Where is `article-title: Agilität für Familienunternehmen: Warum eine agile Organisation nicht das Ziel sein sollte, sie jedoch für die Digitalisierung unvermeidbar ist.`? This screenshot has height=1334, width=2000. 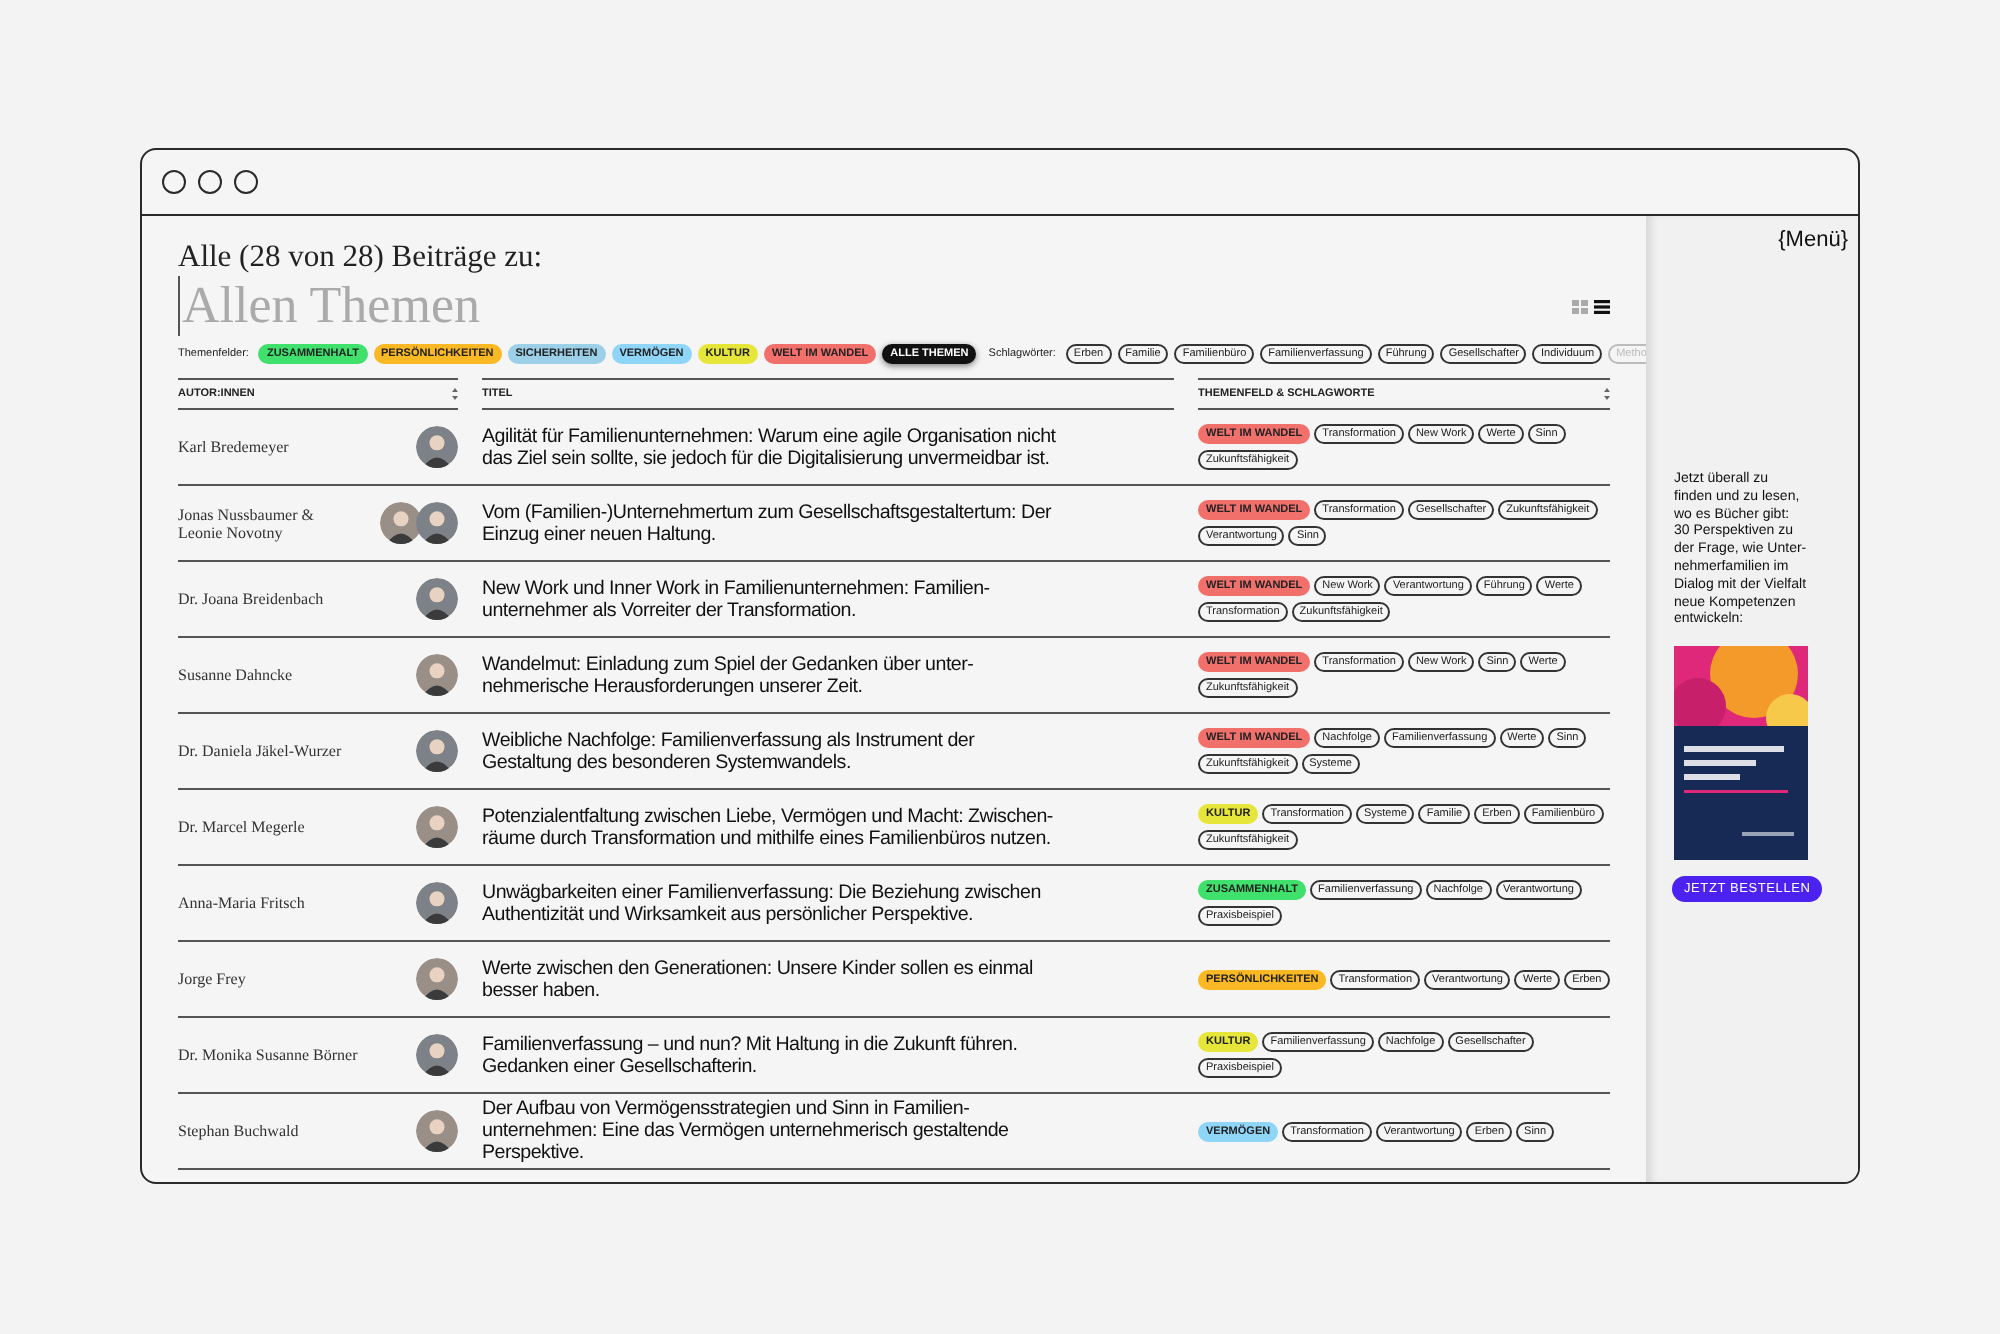 article-title: Agilität für Familienunternehmen: Warum eine agile Organisation nicht das Ziel sein sollte, sie jedoch für die Digitalisierung unvermeidbar ist. is located at coordinates (828, 447).